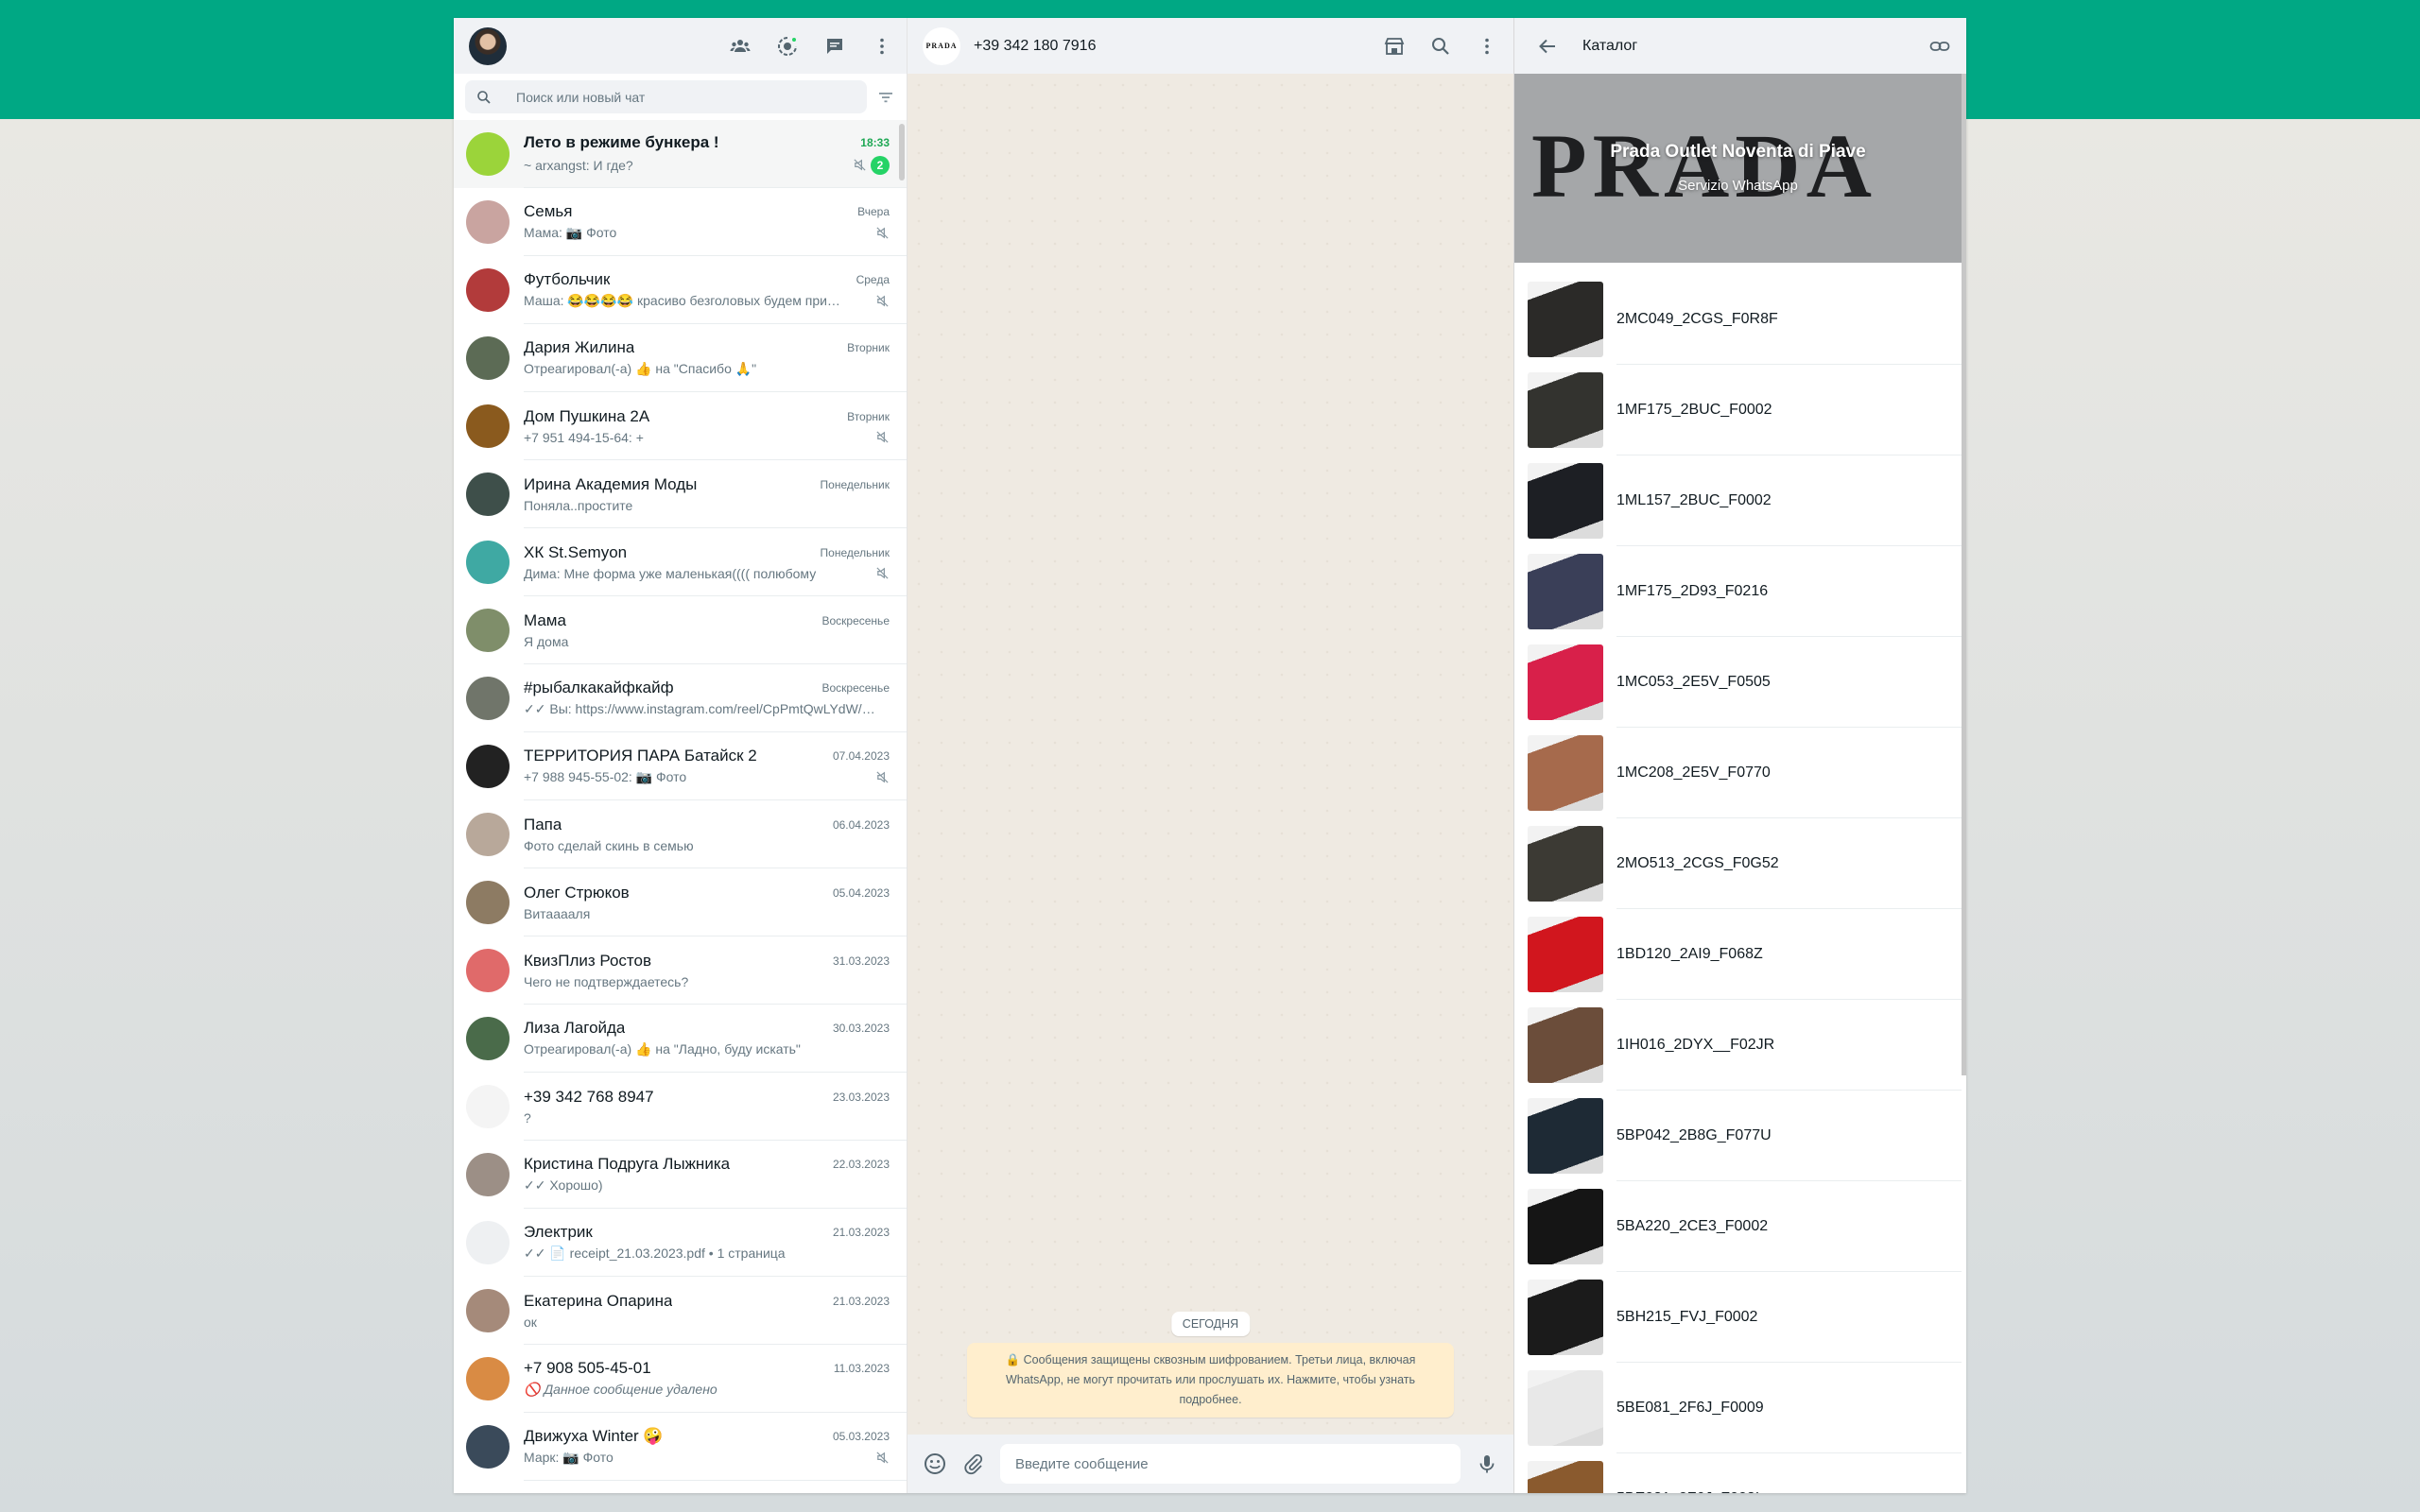  I want to click on catalog-item: 1IH016_2DYX__F02JR, so click(1738, 1045).